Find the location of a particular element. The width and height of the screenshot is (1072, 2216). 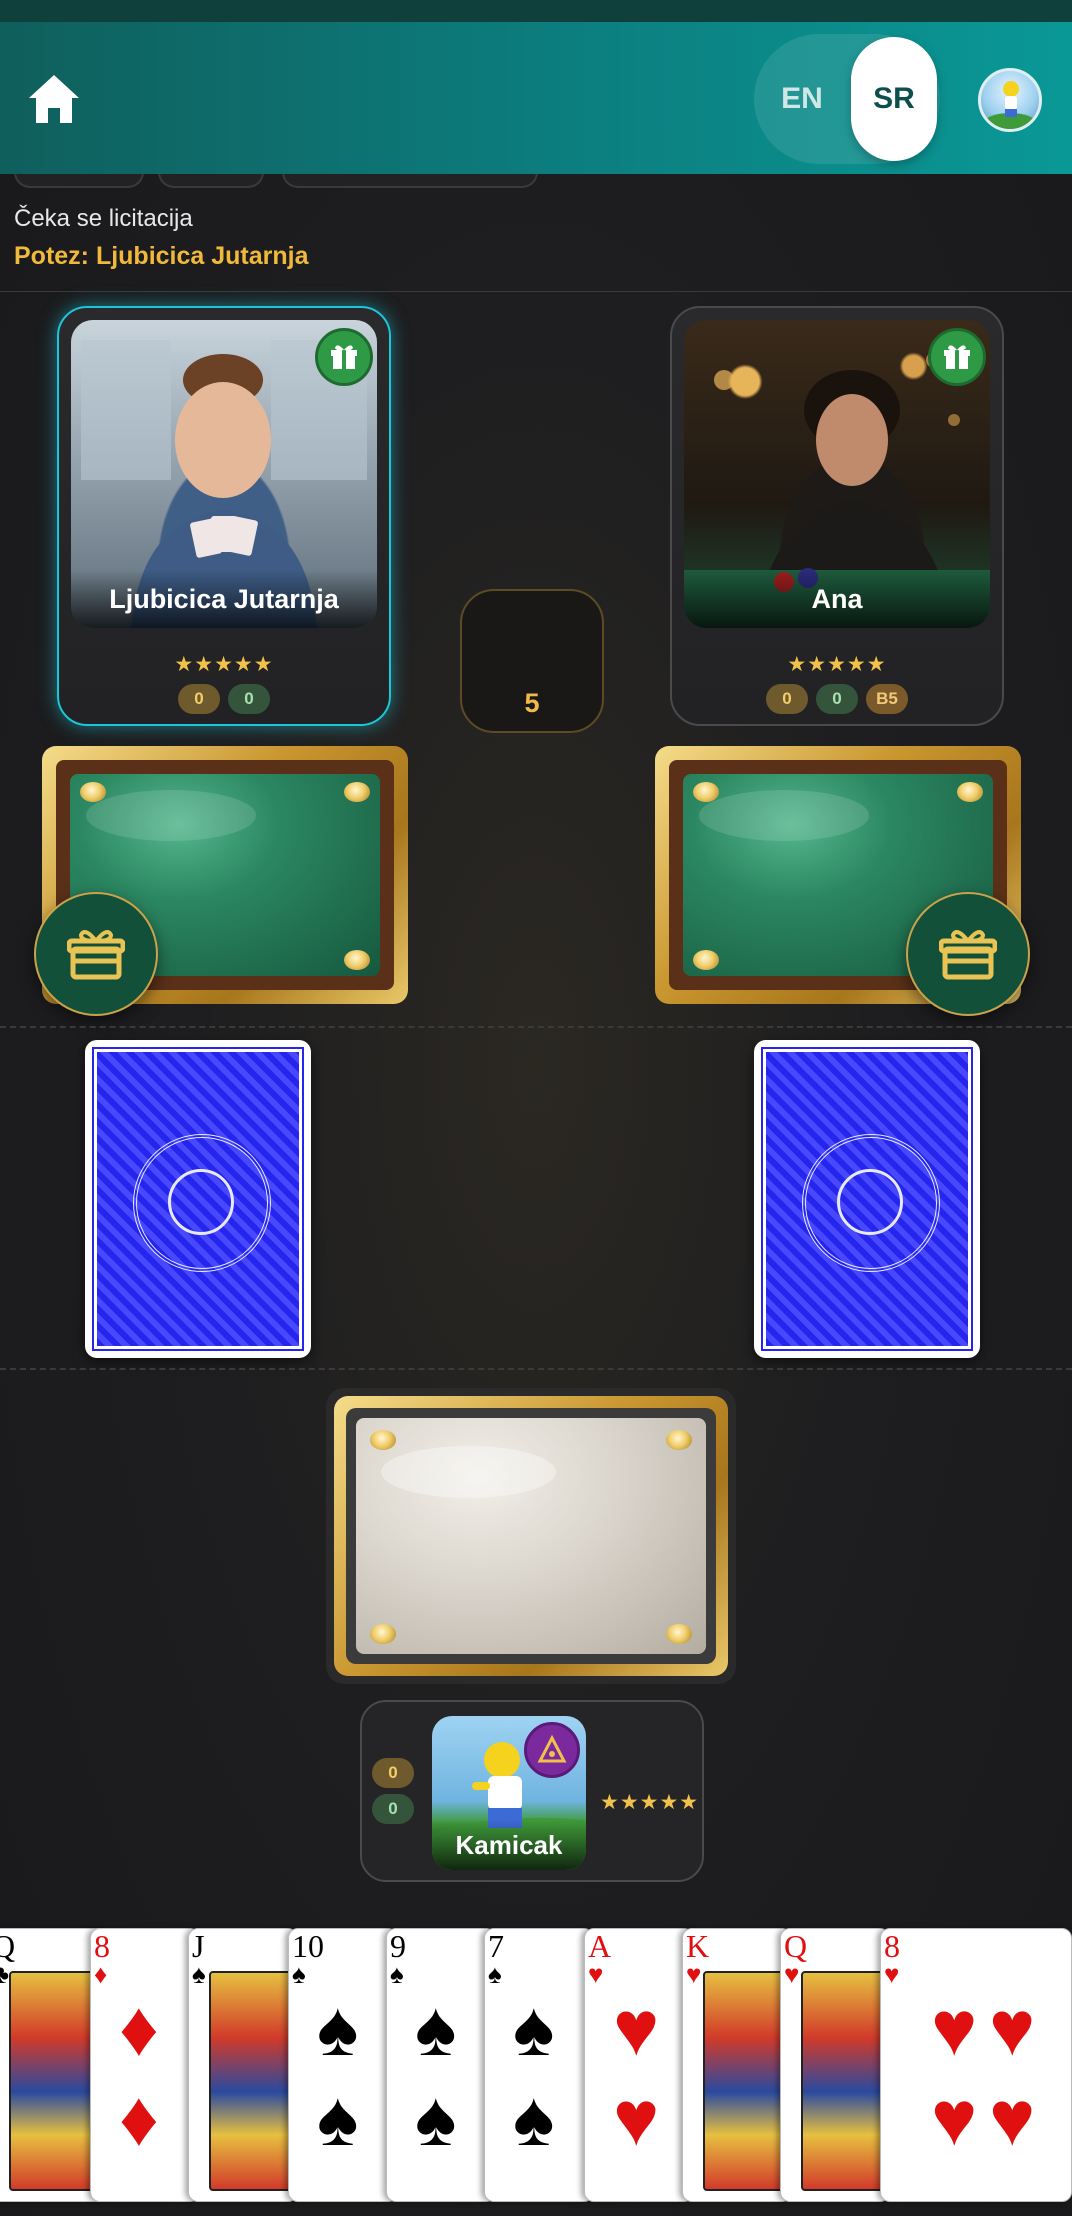

player-hand: Q♣8♦♦♦J♠10♠♠♠9♠♠♠7♠♠♠A♥♥♥K♥Q♥8♥♥♥♥♥ is located at coordinates (536, 2072).